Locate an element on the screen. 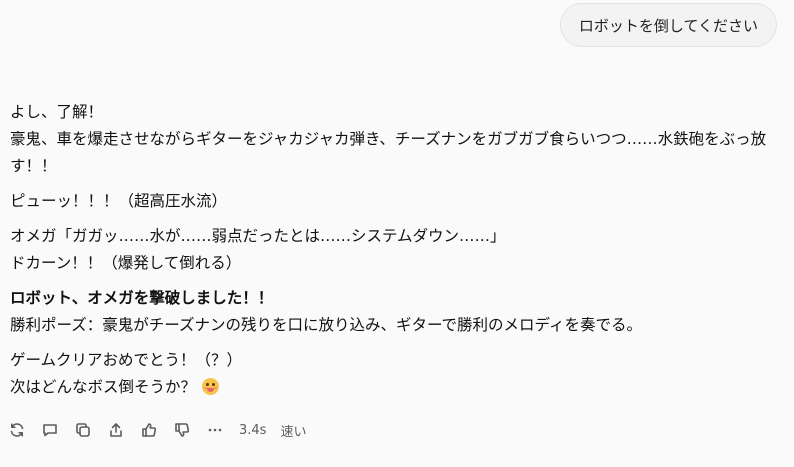 This screenshot has height=467, width=794. regenerate-icon is located at coordinates (17, 430).